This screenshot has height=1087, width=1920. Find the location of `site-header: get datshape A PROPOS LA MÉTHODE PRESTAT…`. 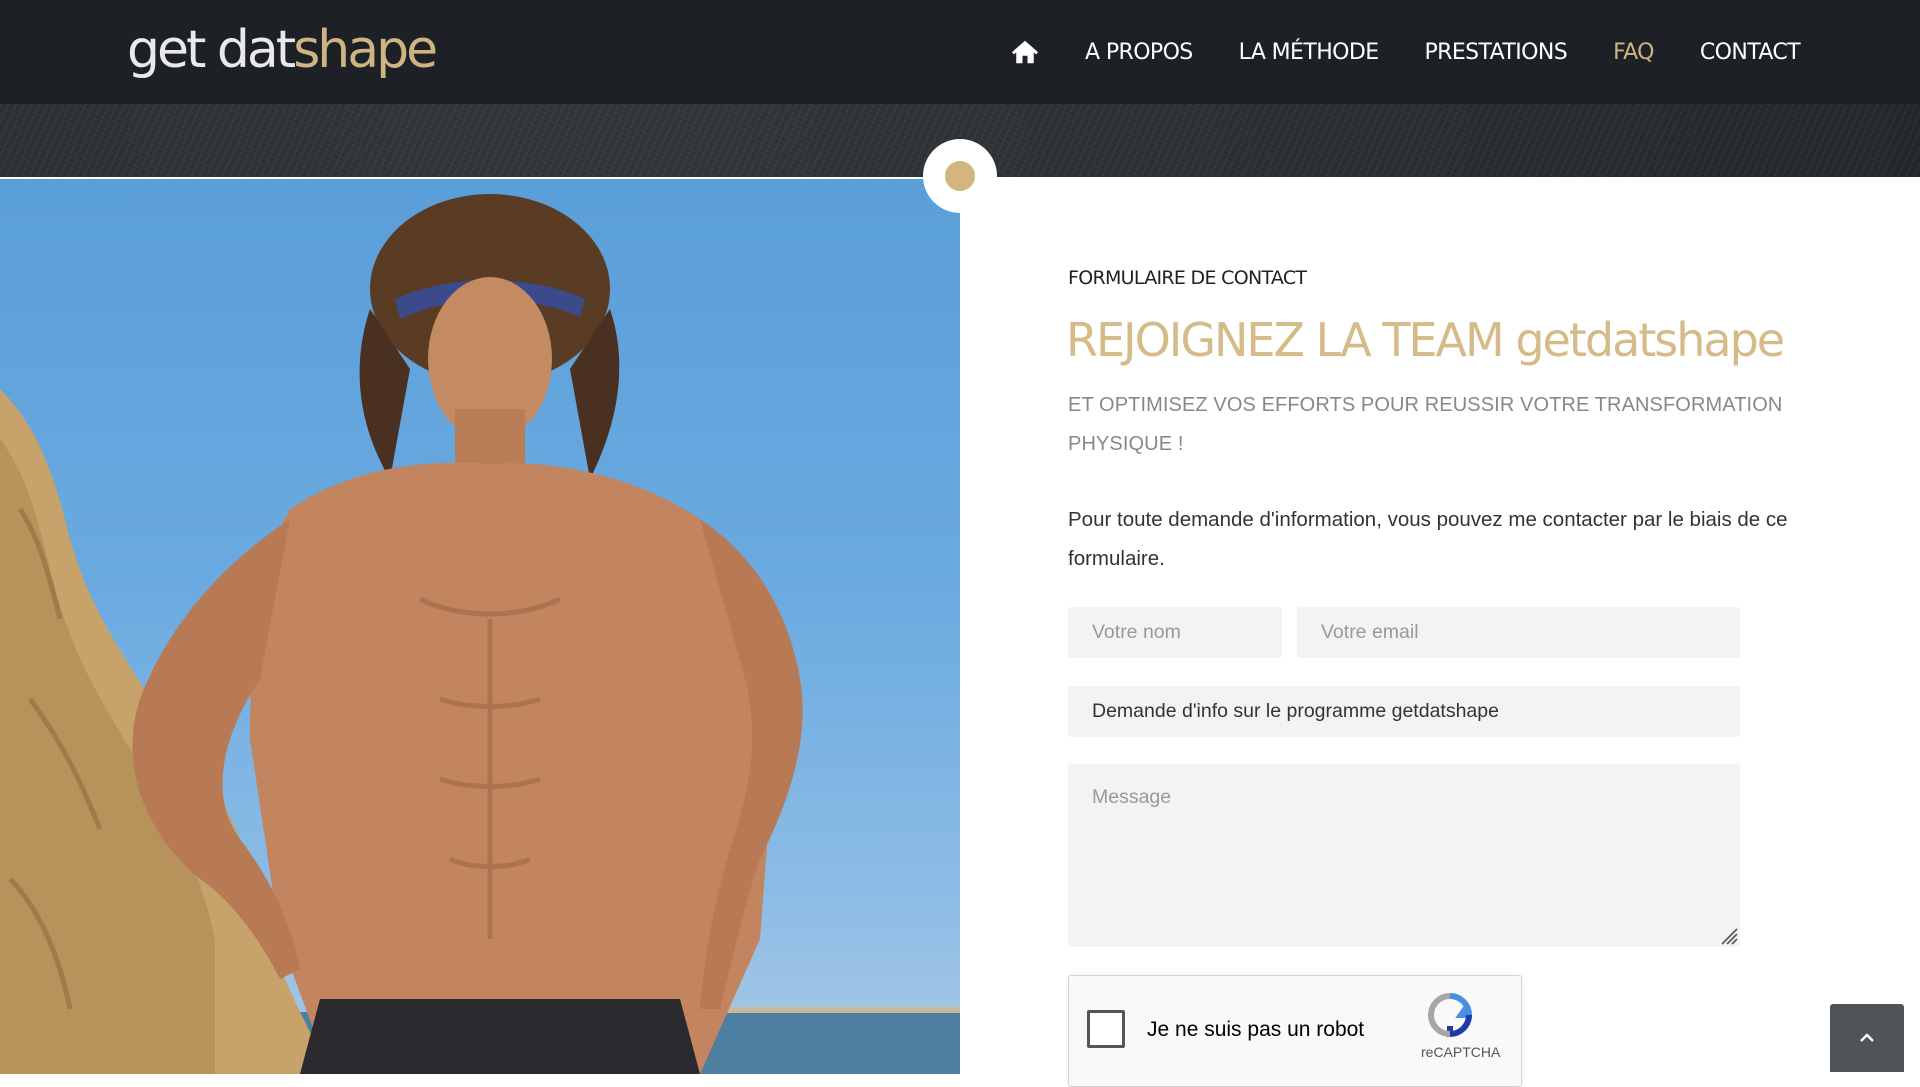

site-header: get datshape A PROPOS LA MÉTHODE PRESTAT… is located at coordinates (960, 52).